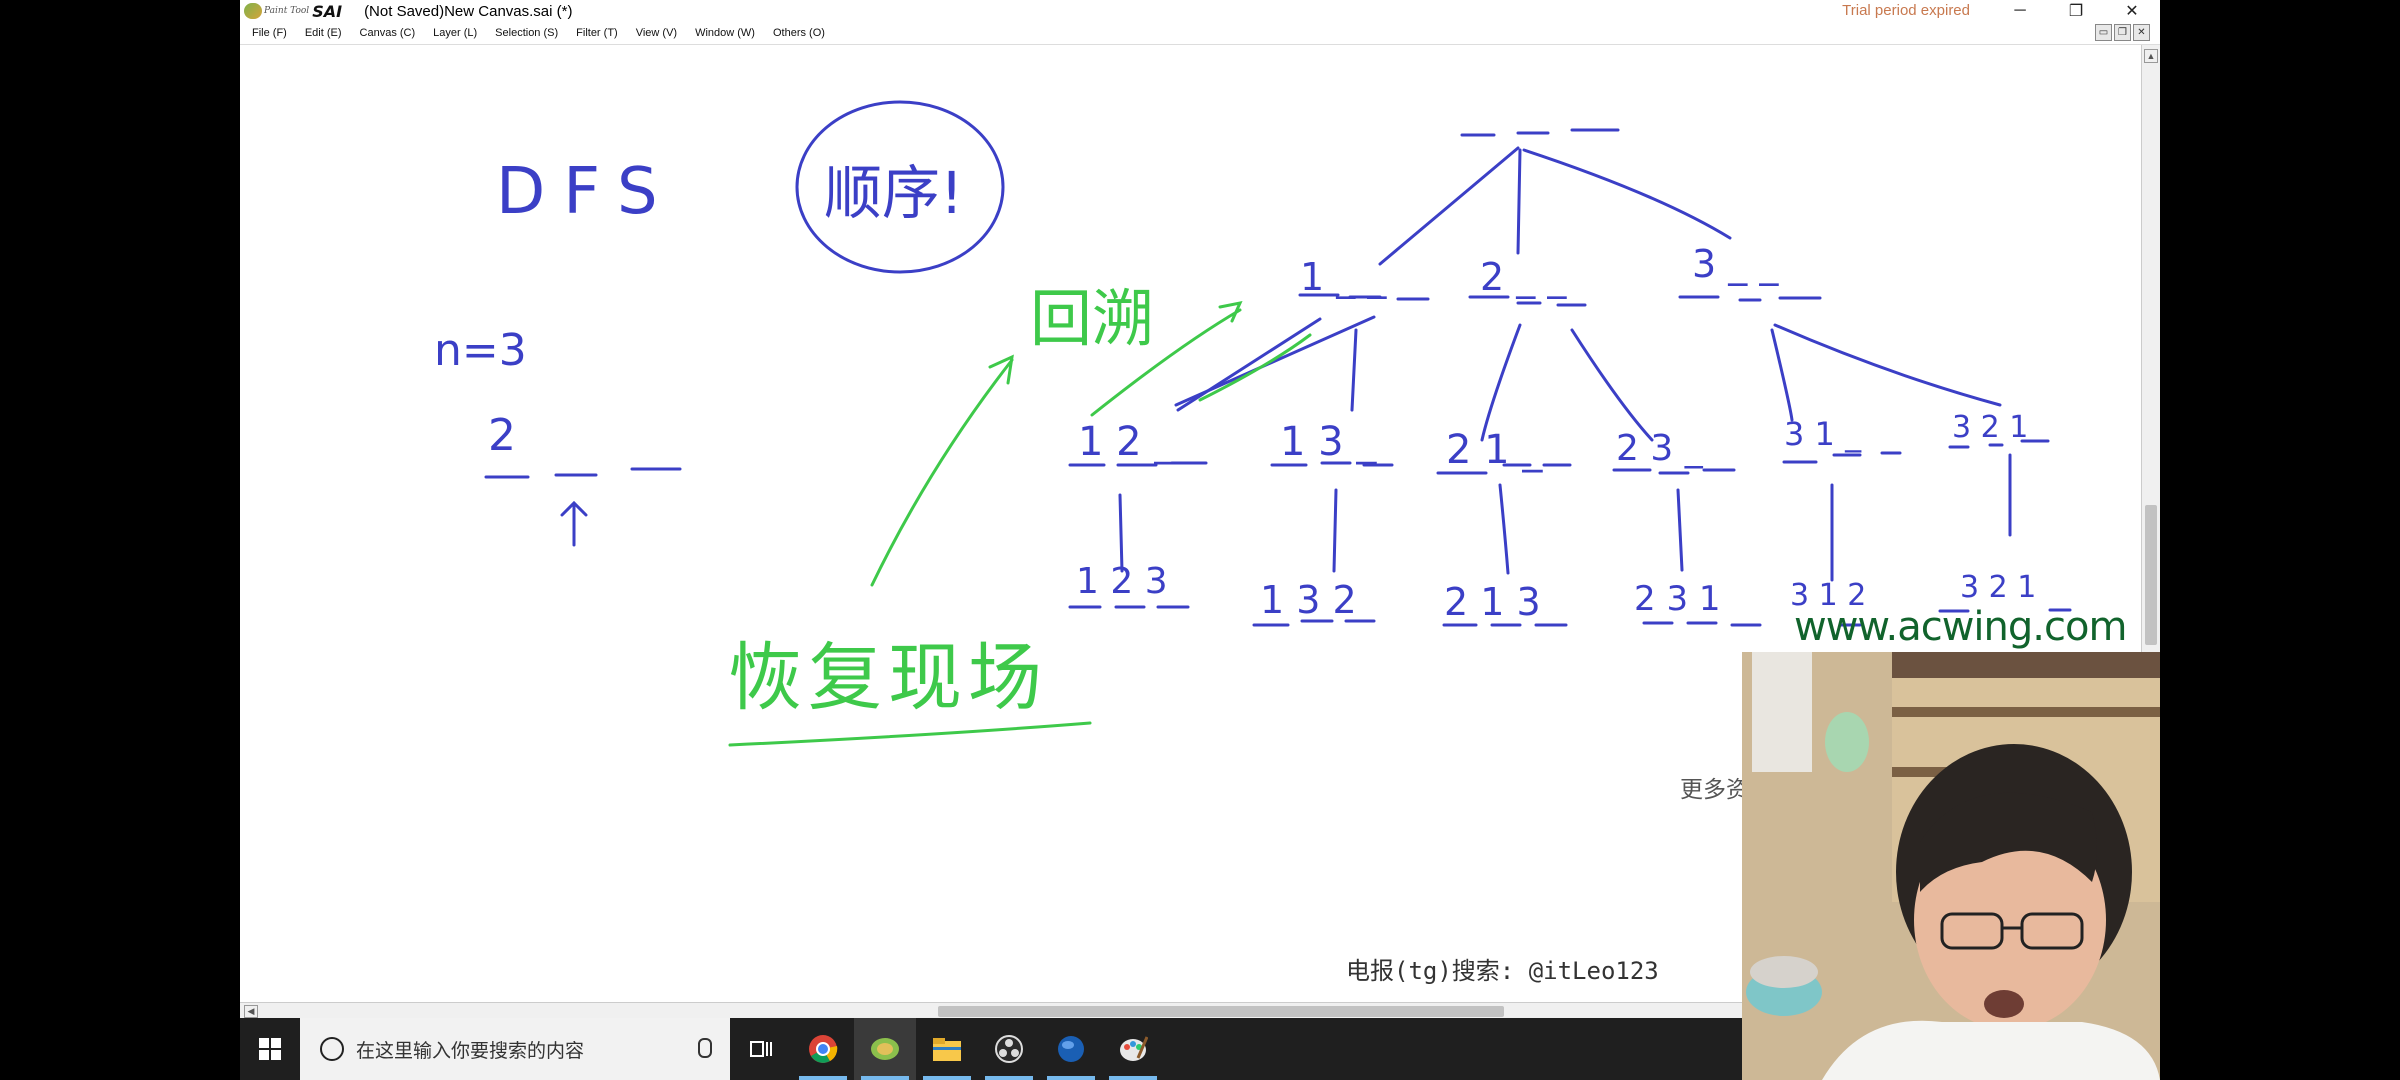  What do you see at coordinates (2103, 32) in the screenshot?
I see `mdi-minimize-button: ▭` at bounding box center [2103, 32].